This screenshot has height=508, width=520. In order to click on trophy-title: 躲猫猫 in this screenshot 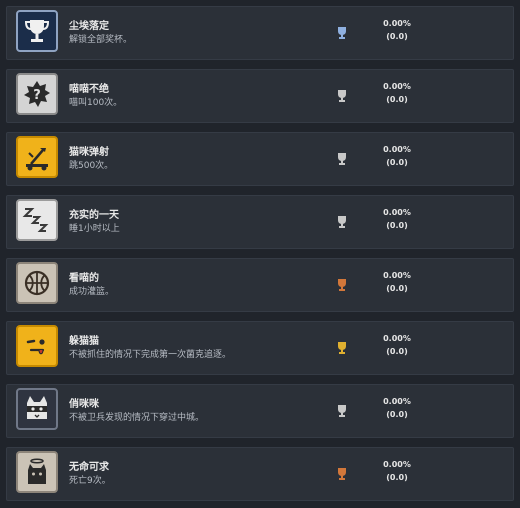, I will do `click(84, 341)`.